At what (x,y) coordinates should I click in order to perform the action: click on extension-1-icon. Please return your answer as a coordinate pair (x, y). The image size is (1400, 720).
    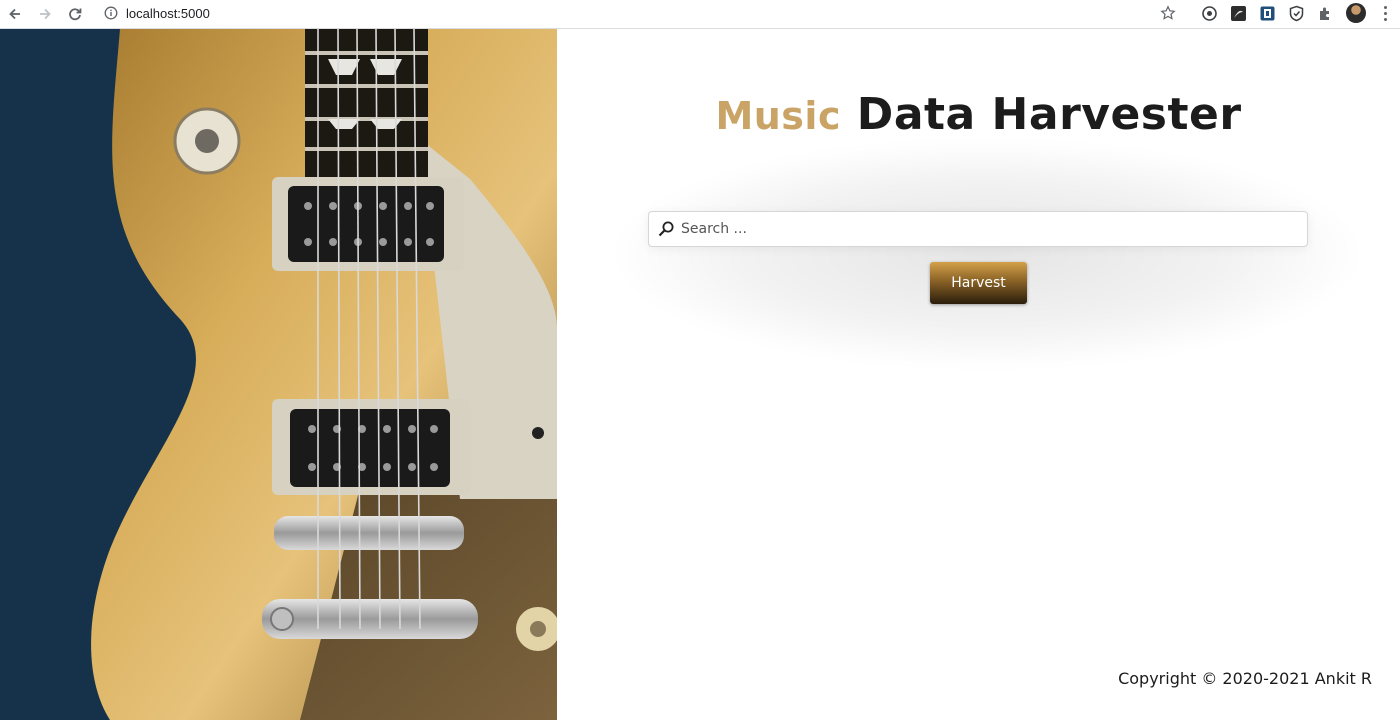
    Looking at the image, I should click on (1209, 13).